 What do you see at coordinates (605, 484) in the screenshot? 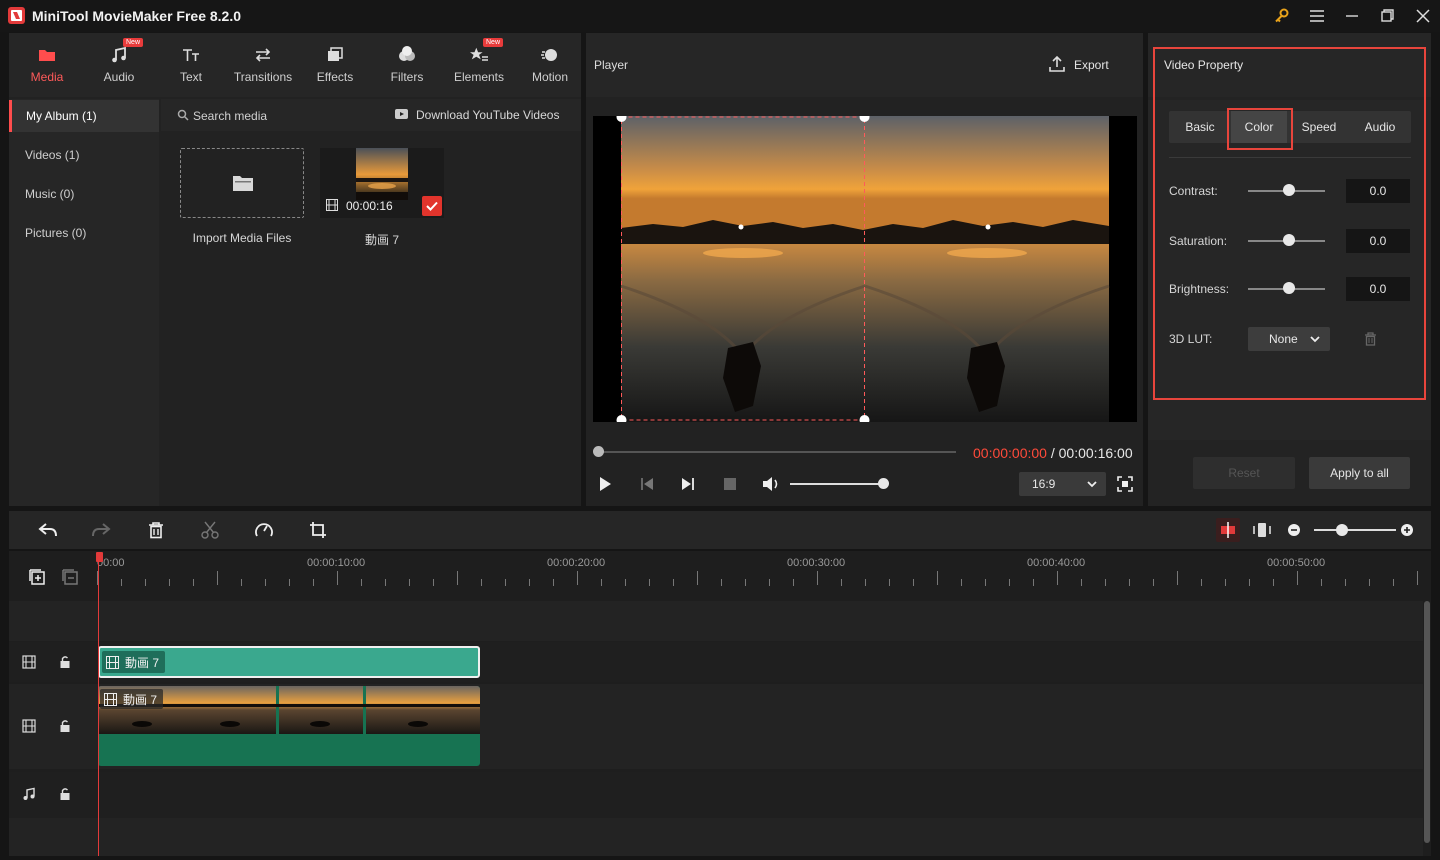
I see `play-button` at bounding box center [605, 484].